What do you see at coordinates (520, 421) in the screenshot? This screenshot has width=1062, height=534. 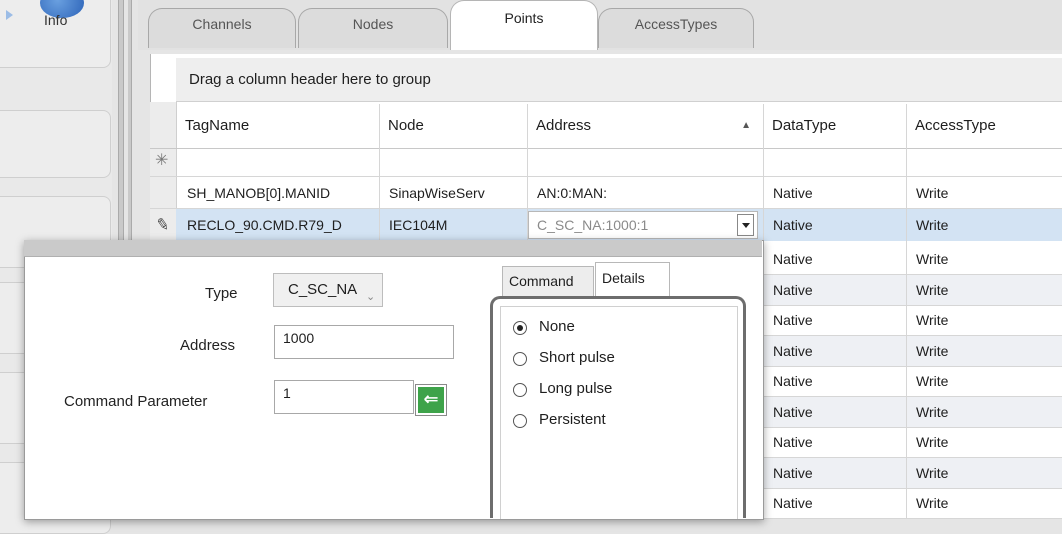 I see `radio-persistent` at bounding box center [520, 421].